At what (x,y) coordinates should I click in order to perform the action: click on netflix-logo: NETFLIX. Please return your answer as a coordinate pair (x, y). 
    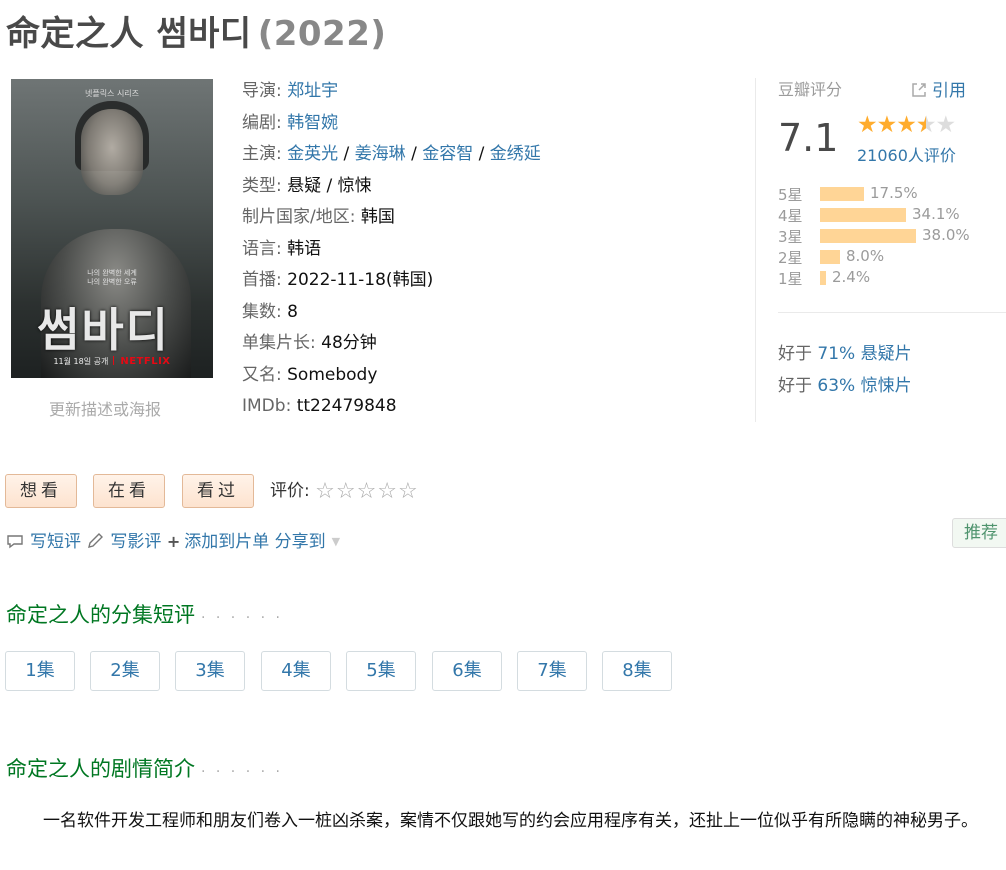
    Looking at the image, I should click on (145, 361).